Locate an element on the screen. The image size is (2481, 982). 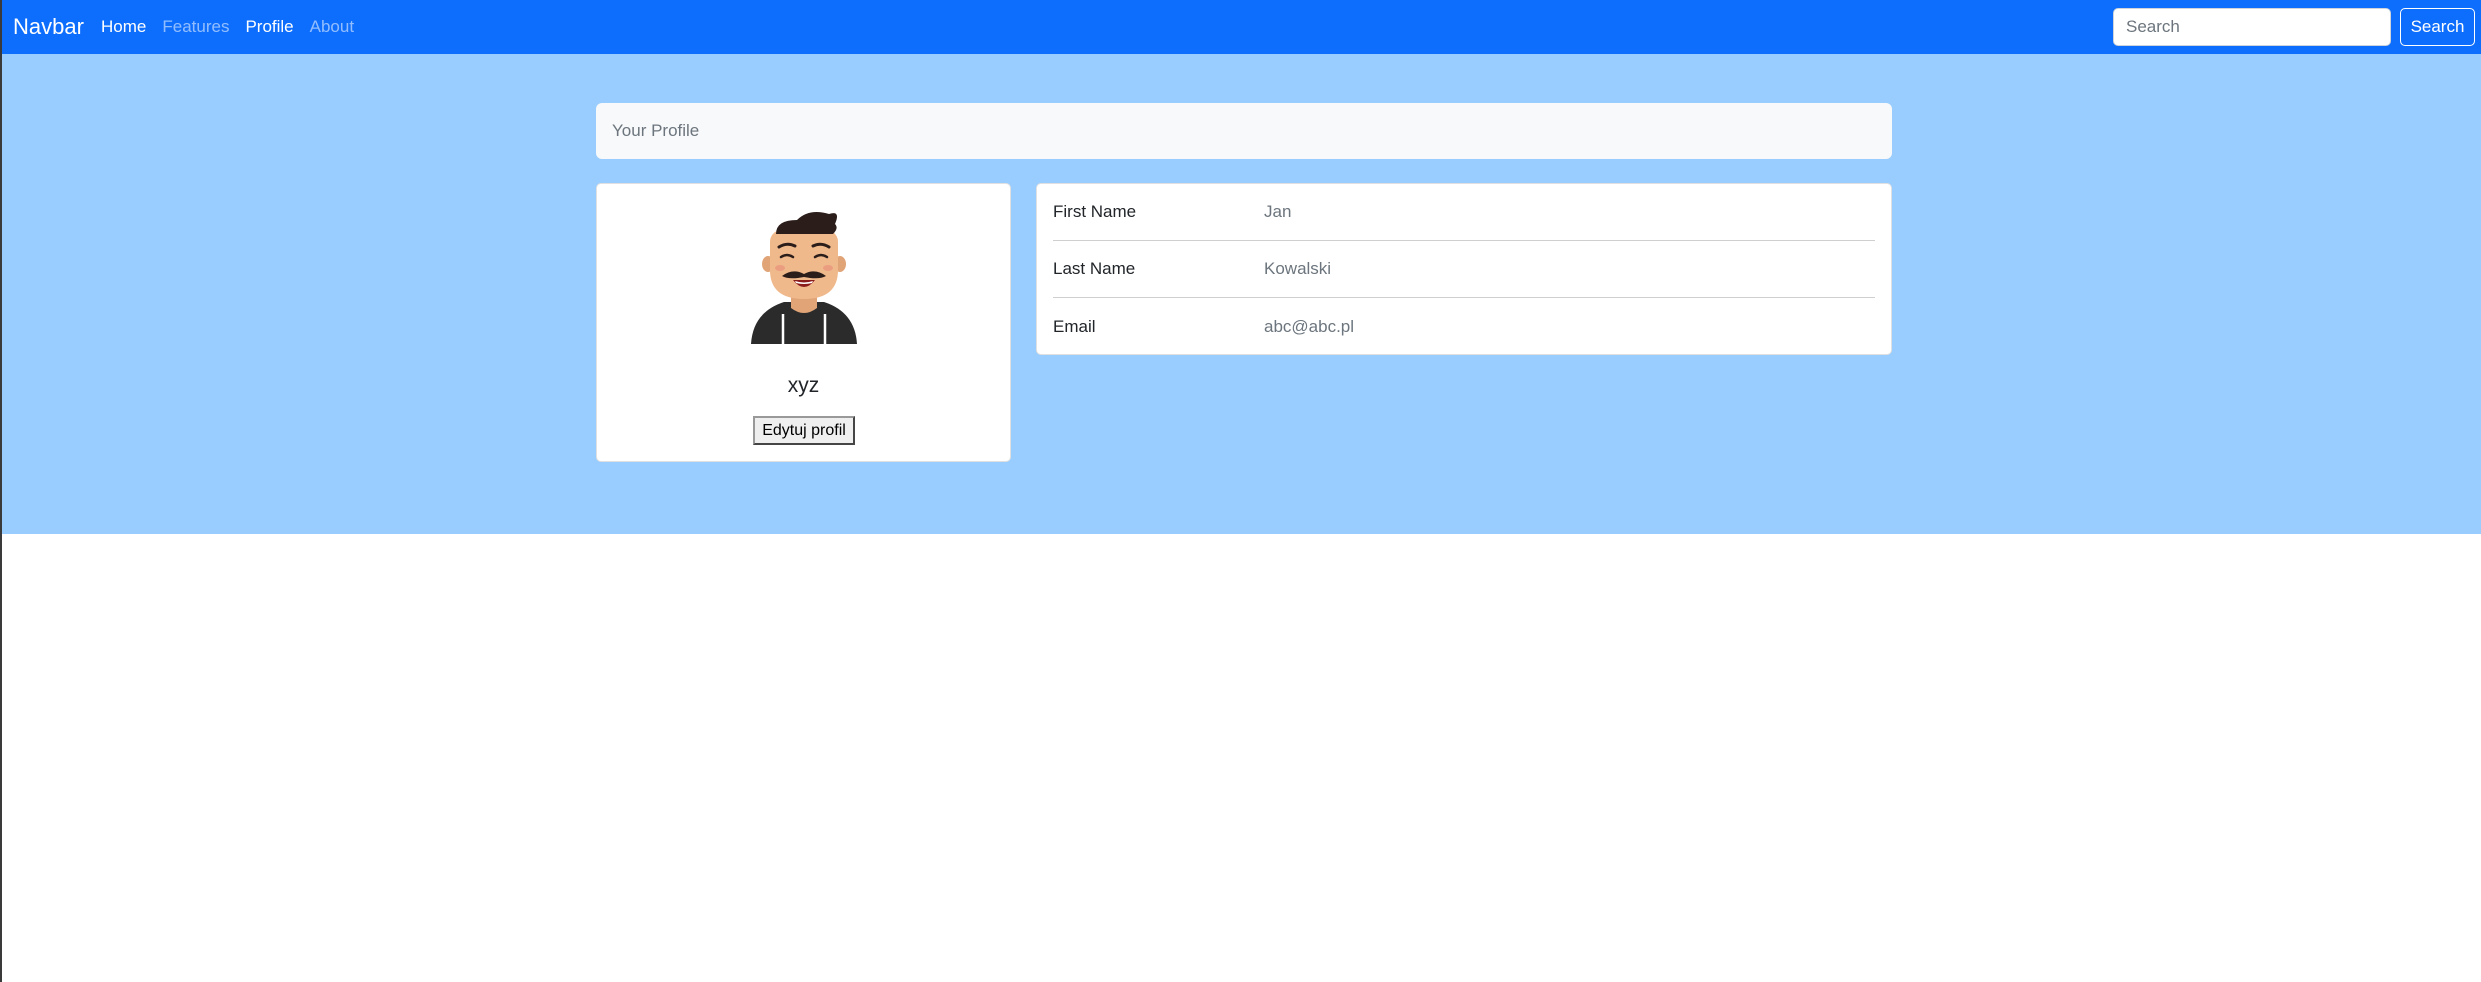
nav-link-features: Features is located at coordinates (195, 27).